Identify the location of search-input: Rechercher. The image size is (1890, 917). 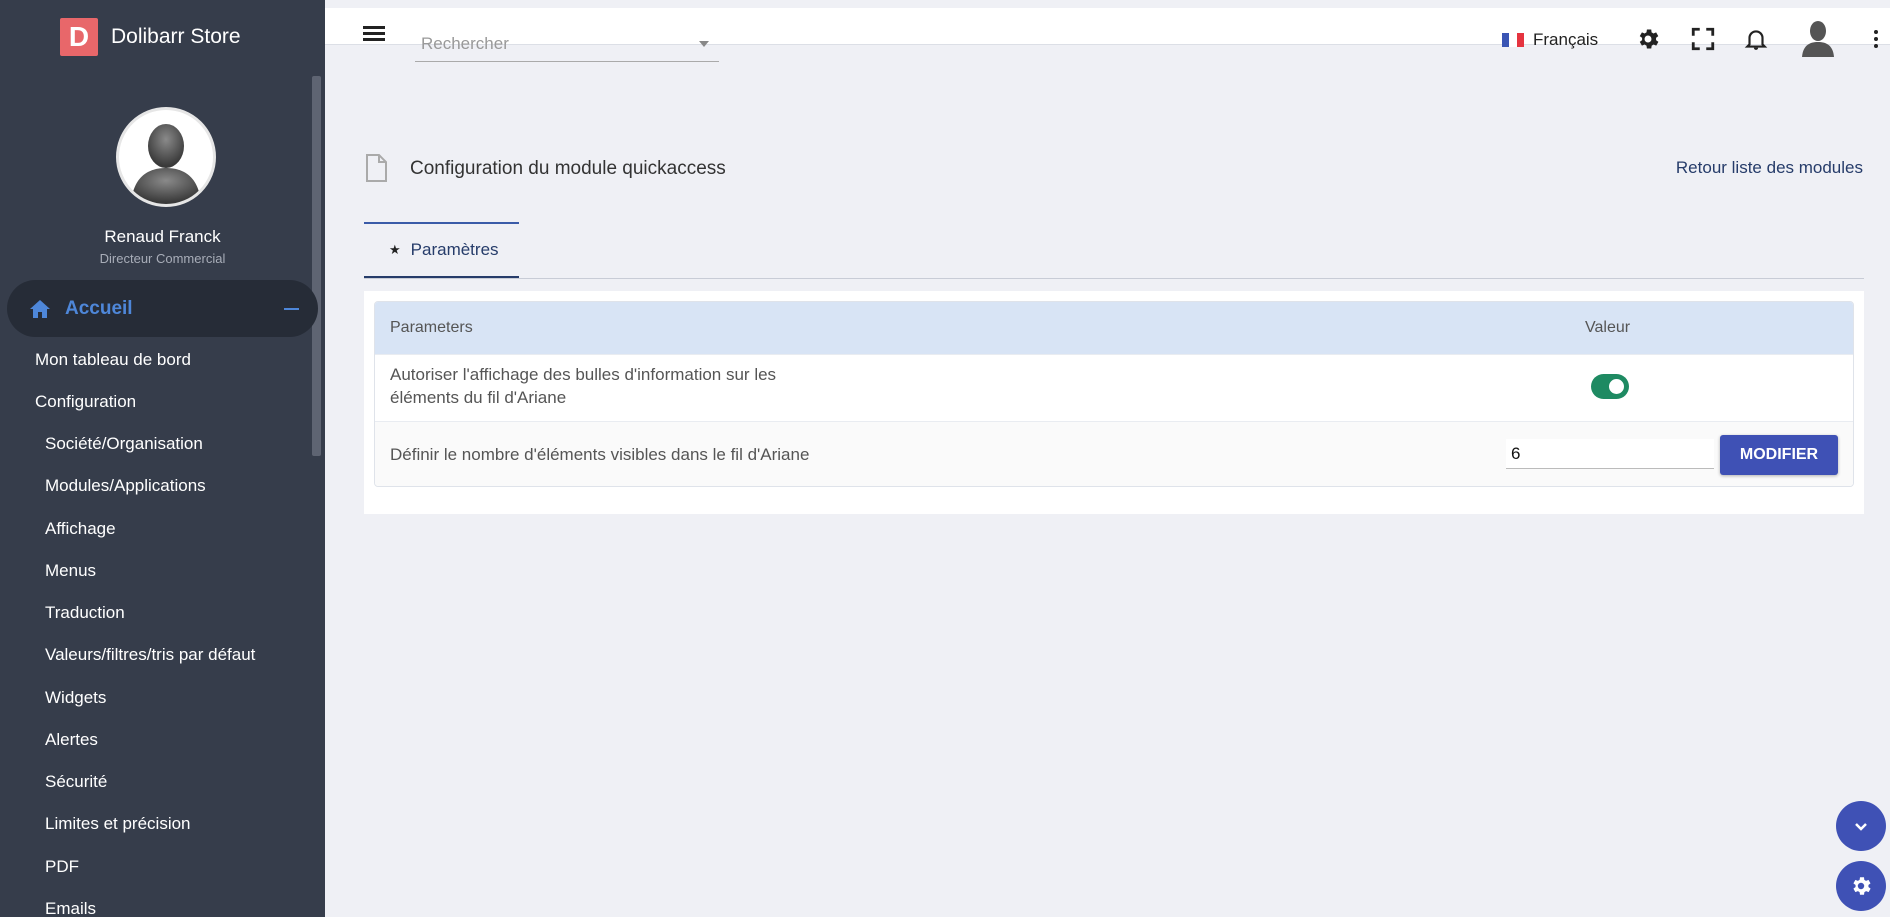
(567, 44).